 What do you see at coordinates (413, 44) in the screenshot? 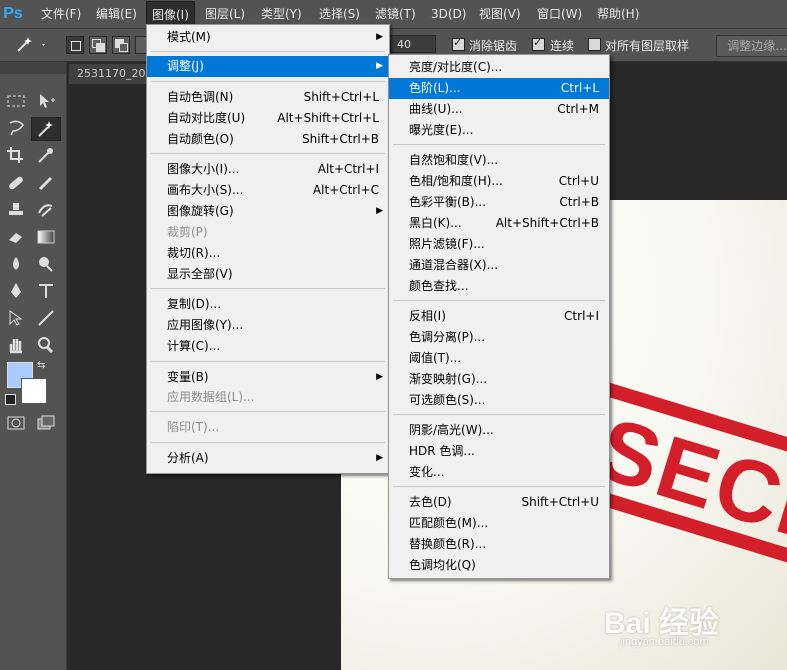
I see `tolerance-input: 40` at bounding box center [413, 44].